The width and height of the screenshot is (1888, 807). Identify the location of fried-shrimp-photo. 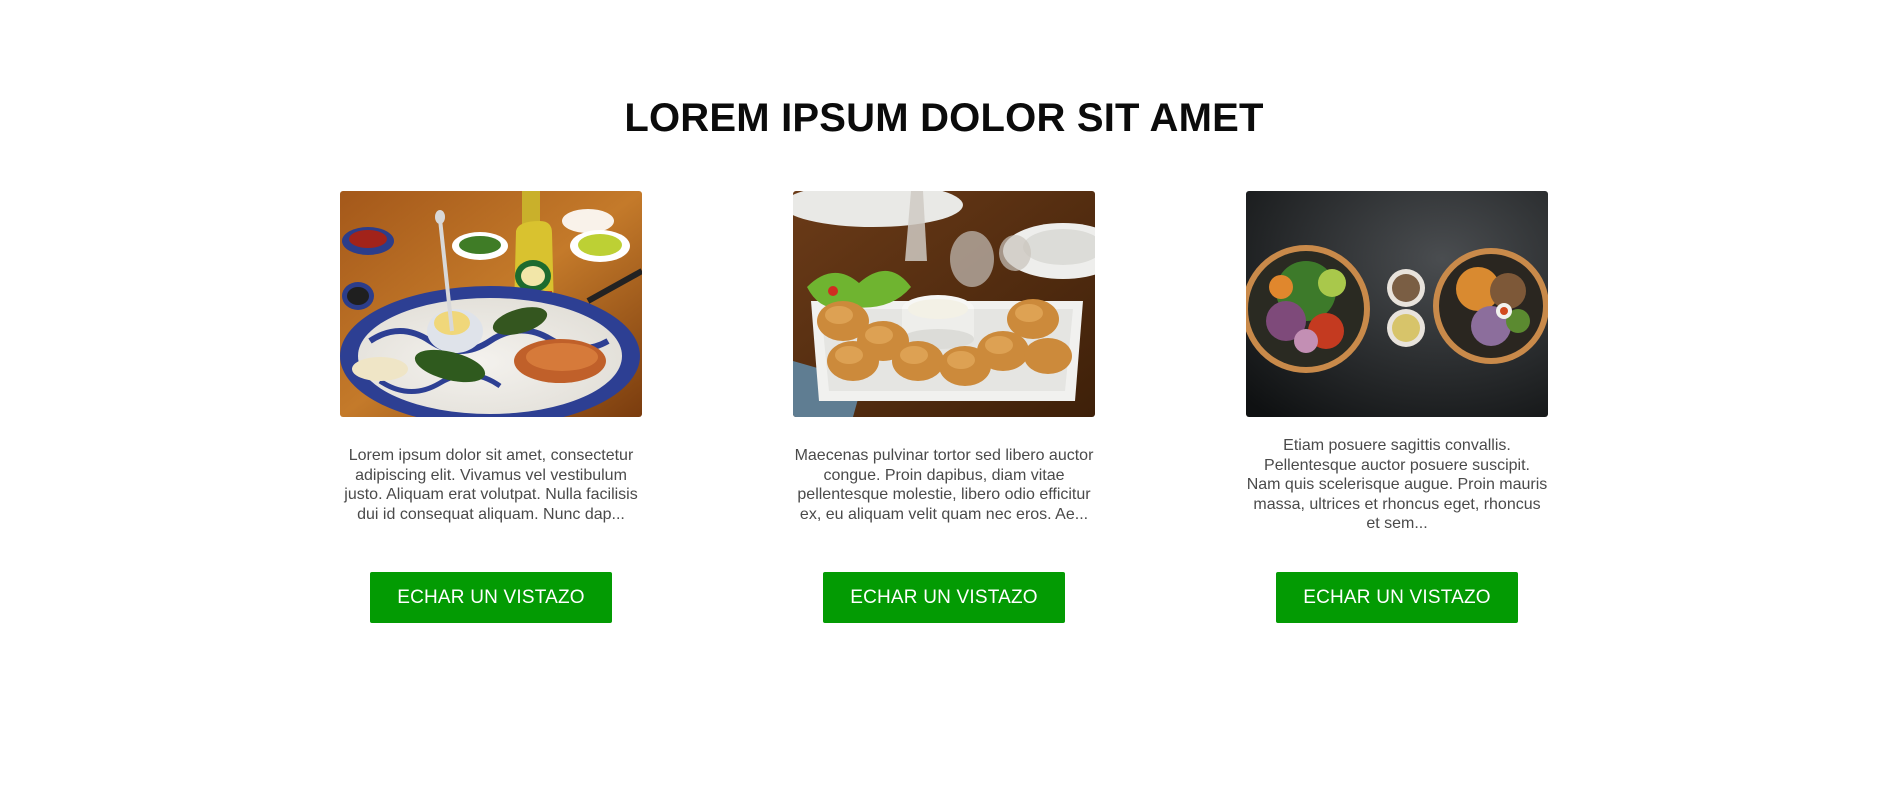
(944, 304).